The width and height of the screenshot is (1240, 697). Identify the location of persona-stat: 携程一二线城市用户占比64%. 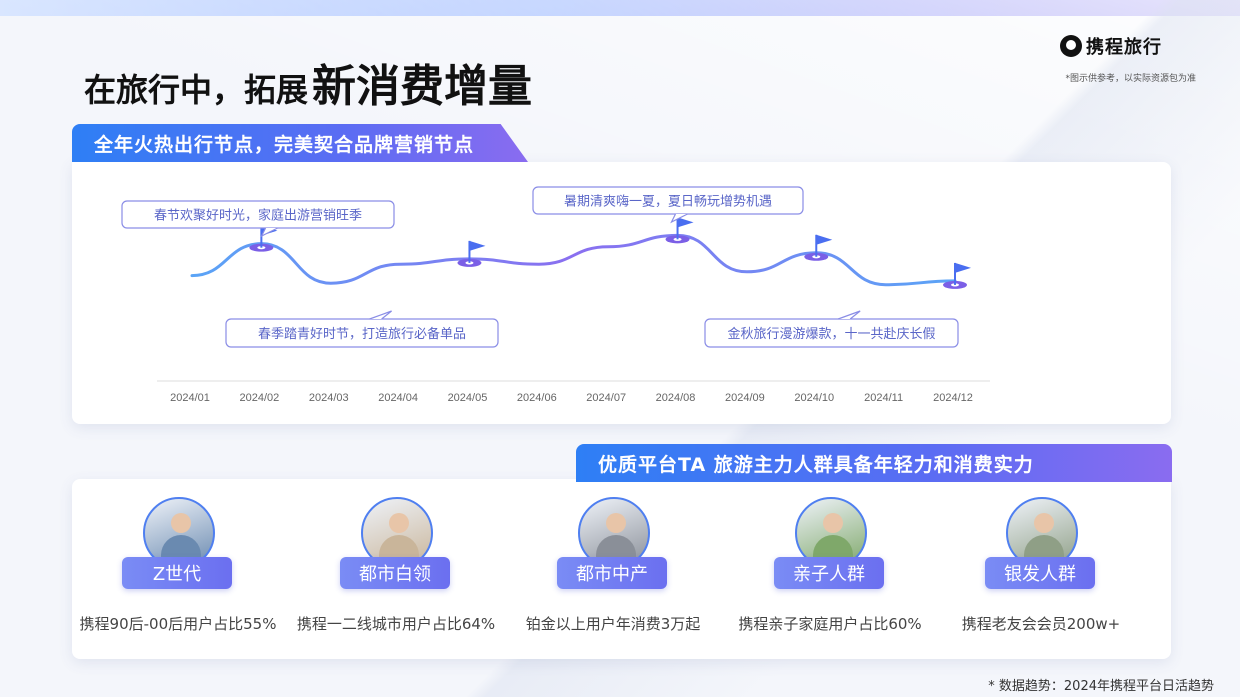
(396, 624).